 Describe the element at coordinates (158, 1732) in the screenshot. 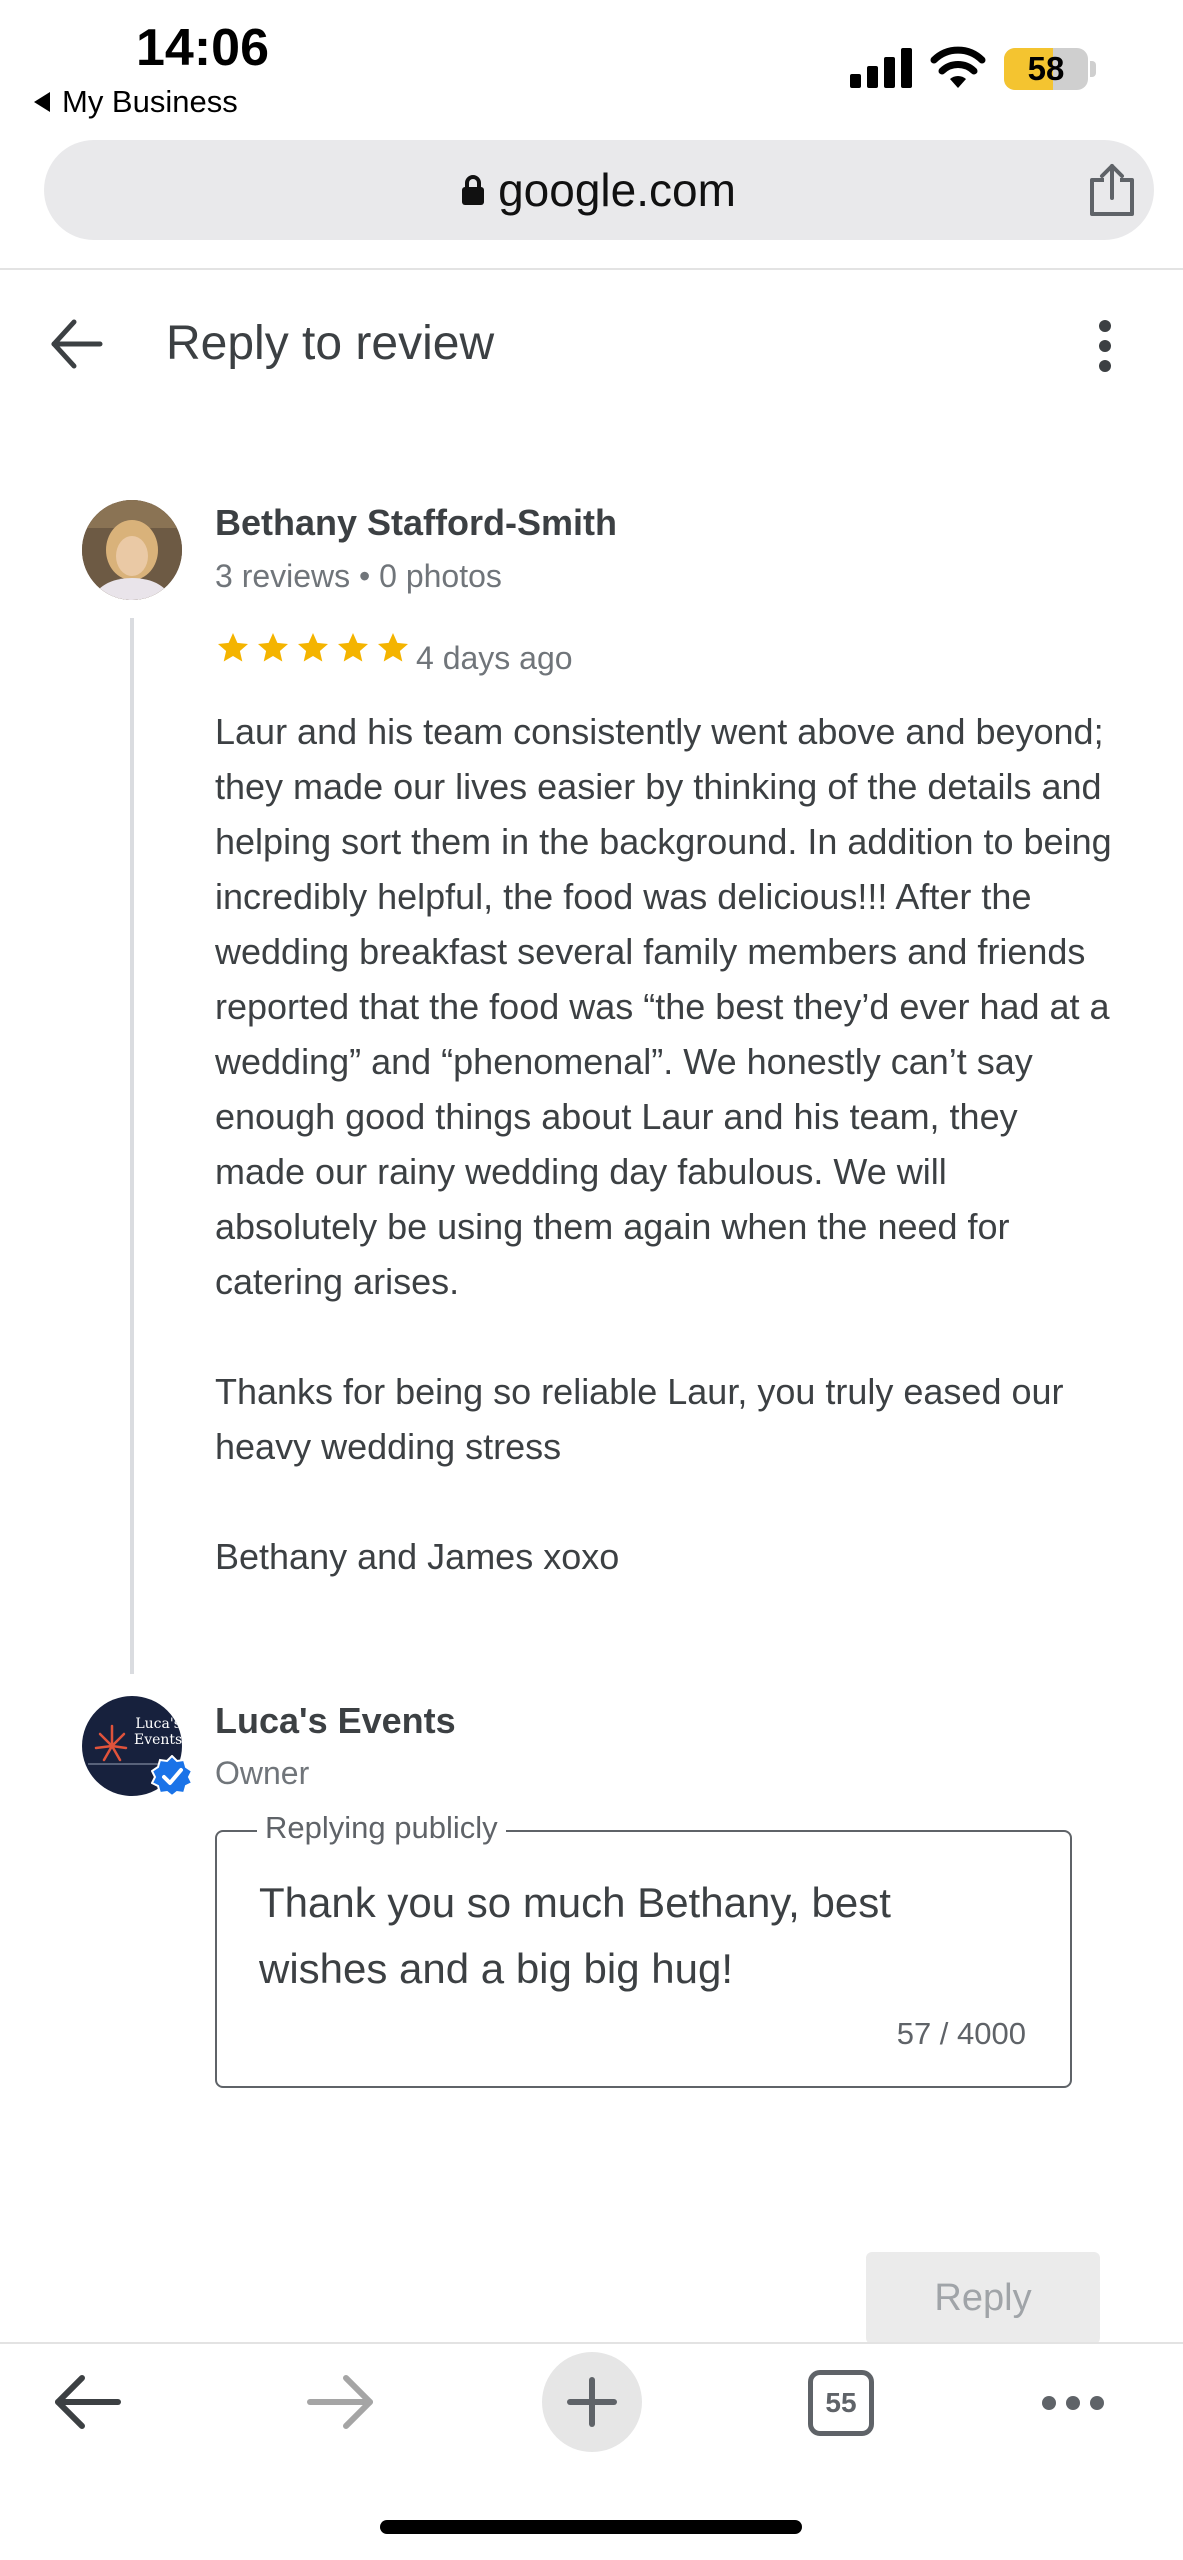

I see `owner-logo-text: Luca's Events` at that location.